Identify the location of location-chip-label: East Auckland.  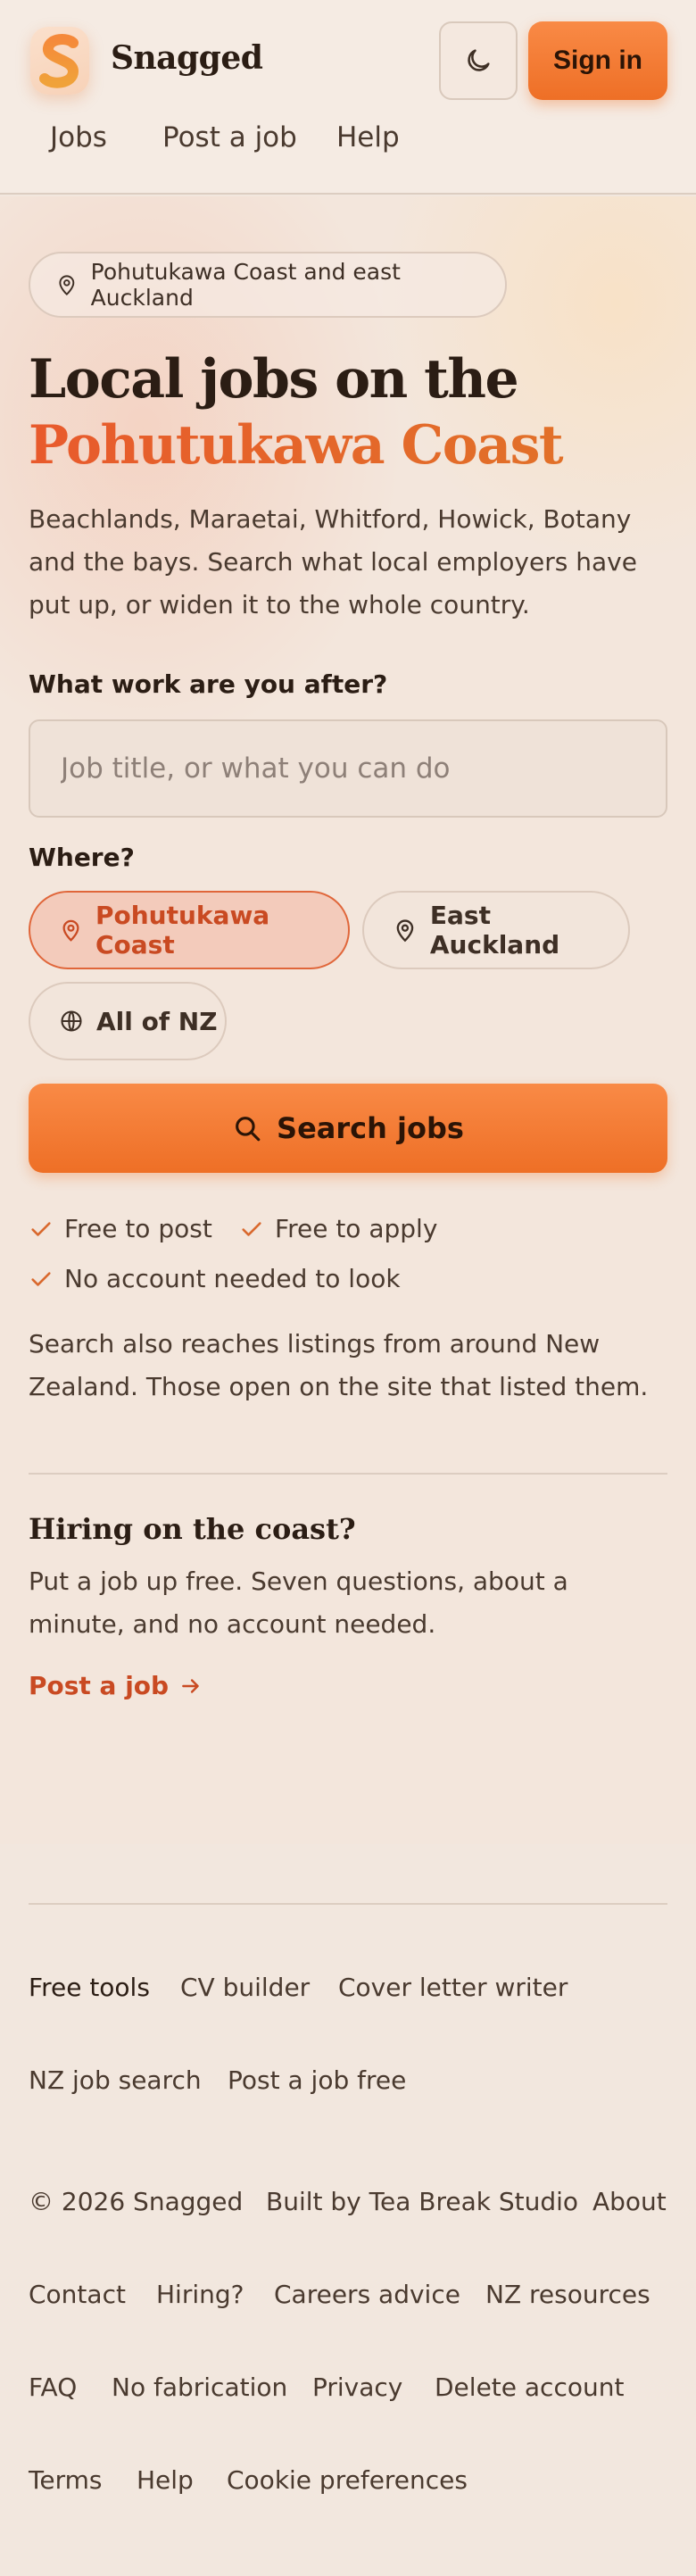
(494, 931).